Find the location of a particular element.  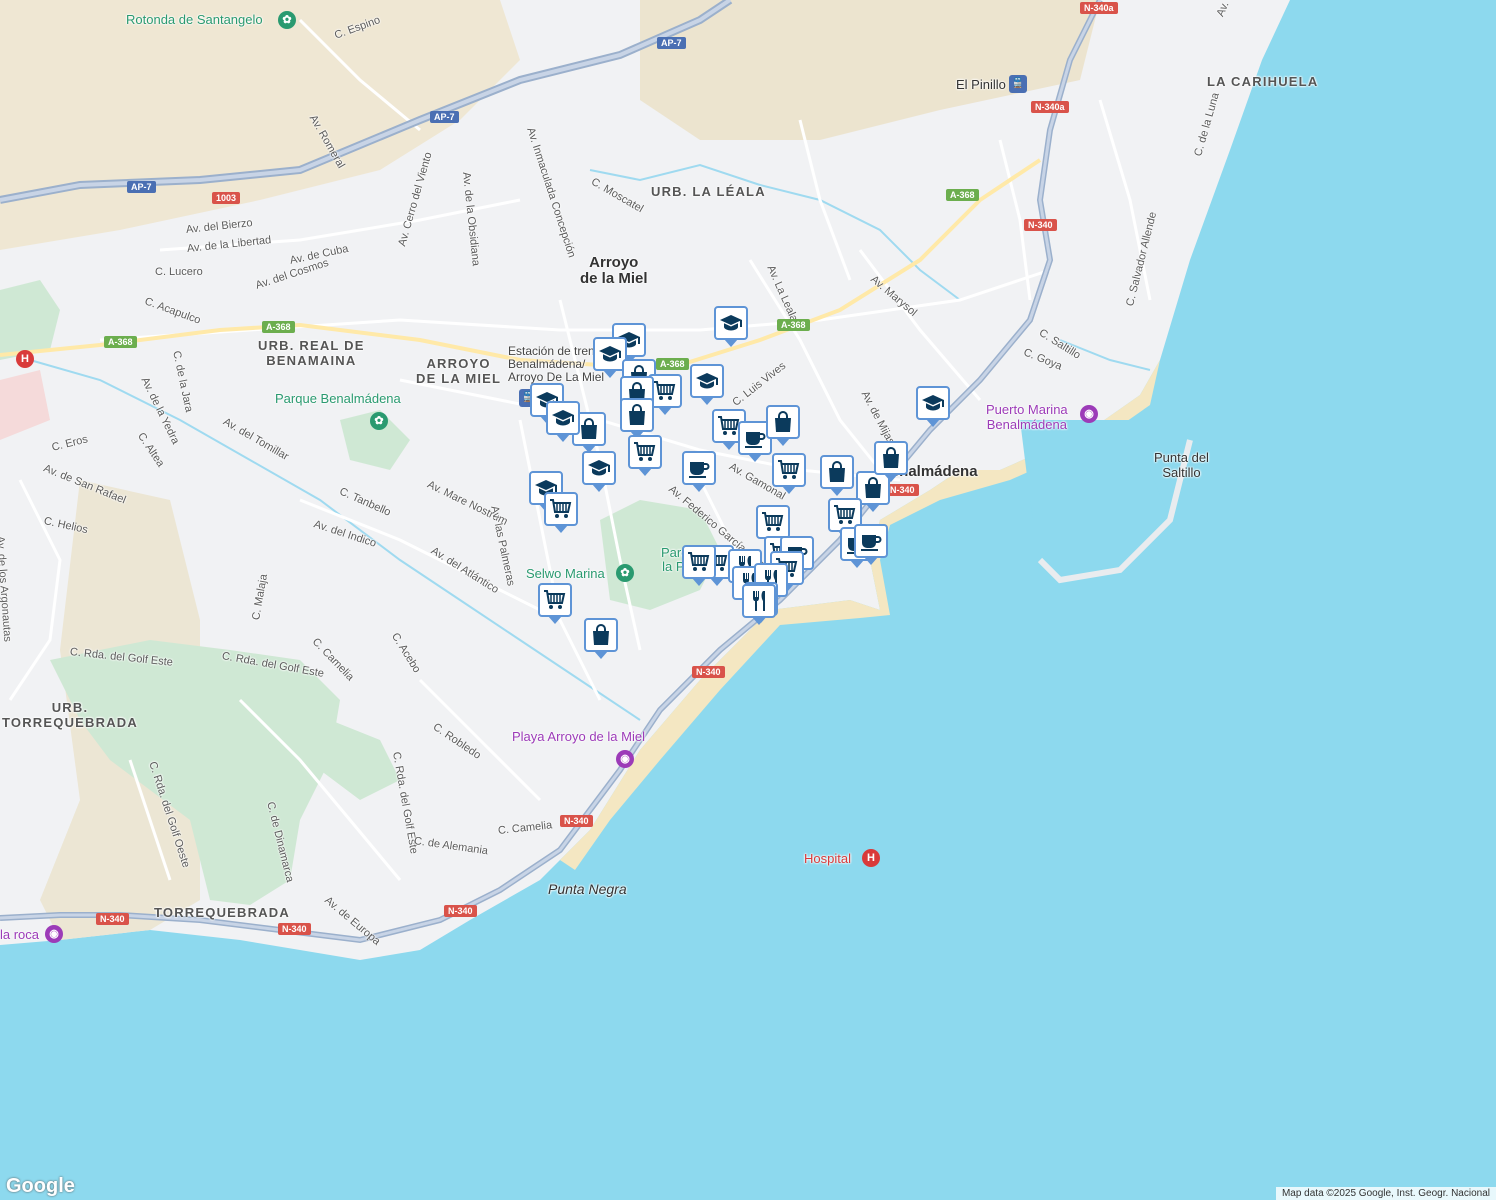

poi-selwo-marina: Selwo Marina is located at coordinates (565, 573).